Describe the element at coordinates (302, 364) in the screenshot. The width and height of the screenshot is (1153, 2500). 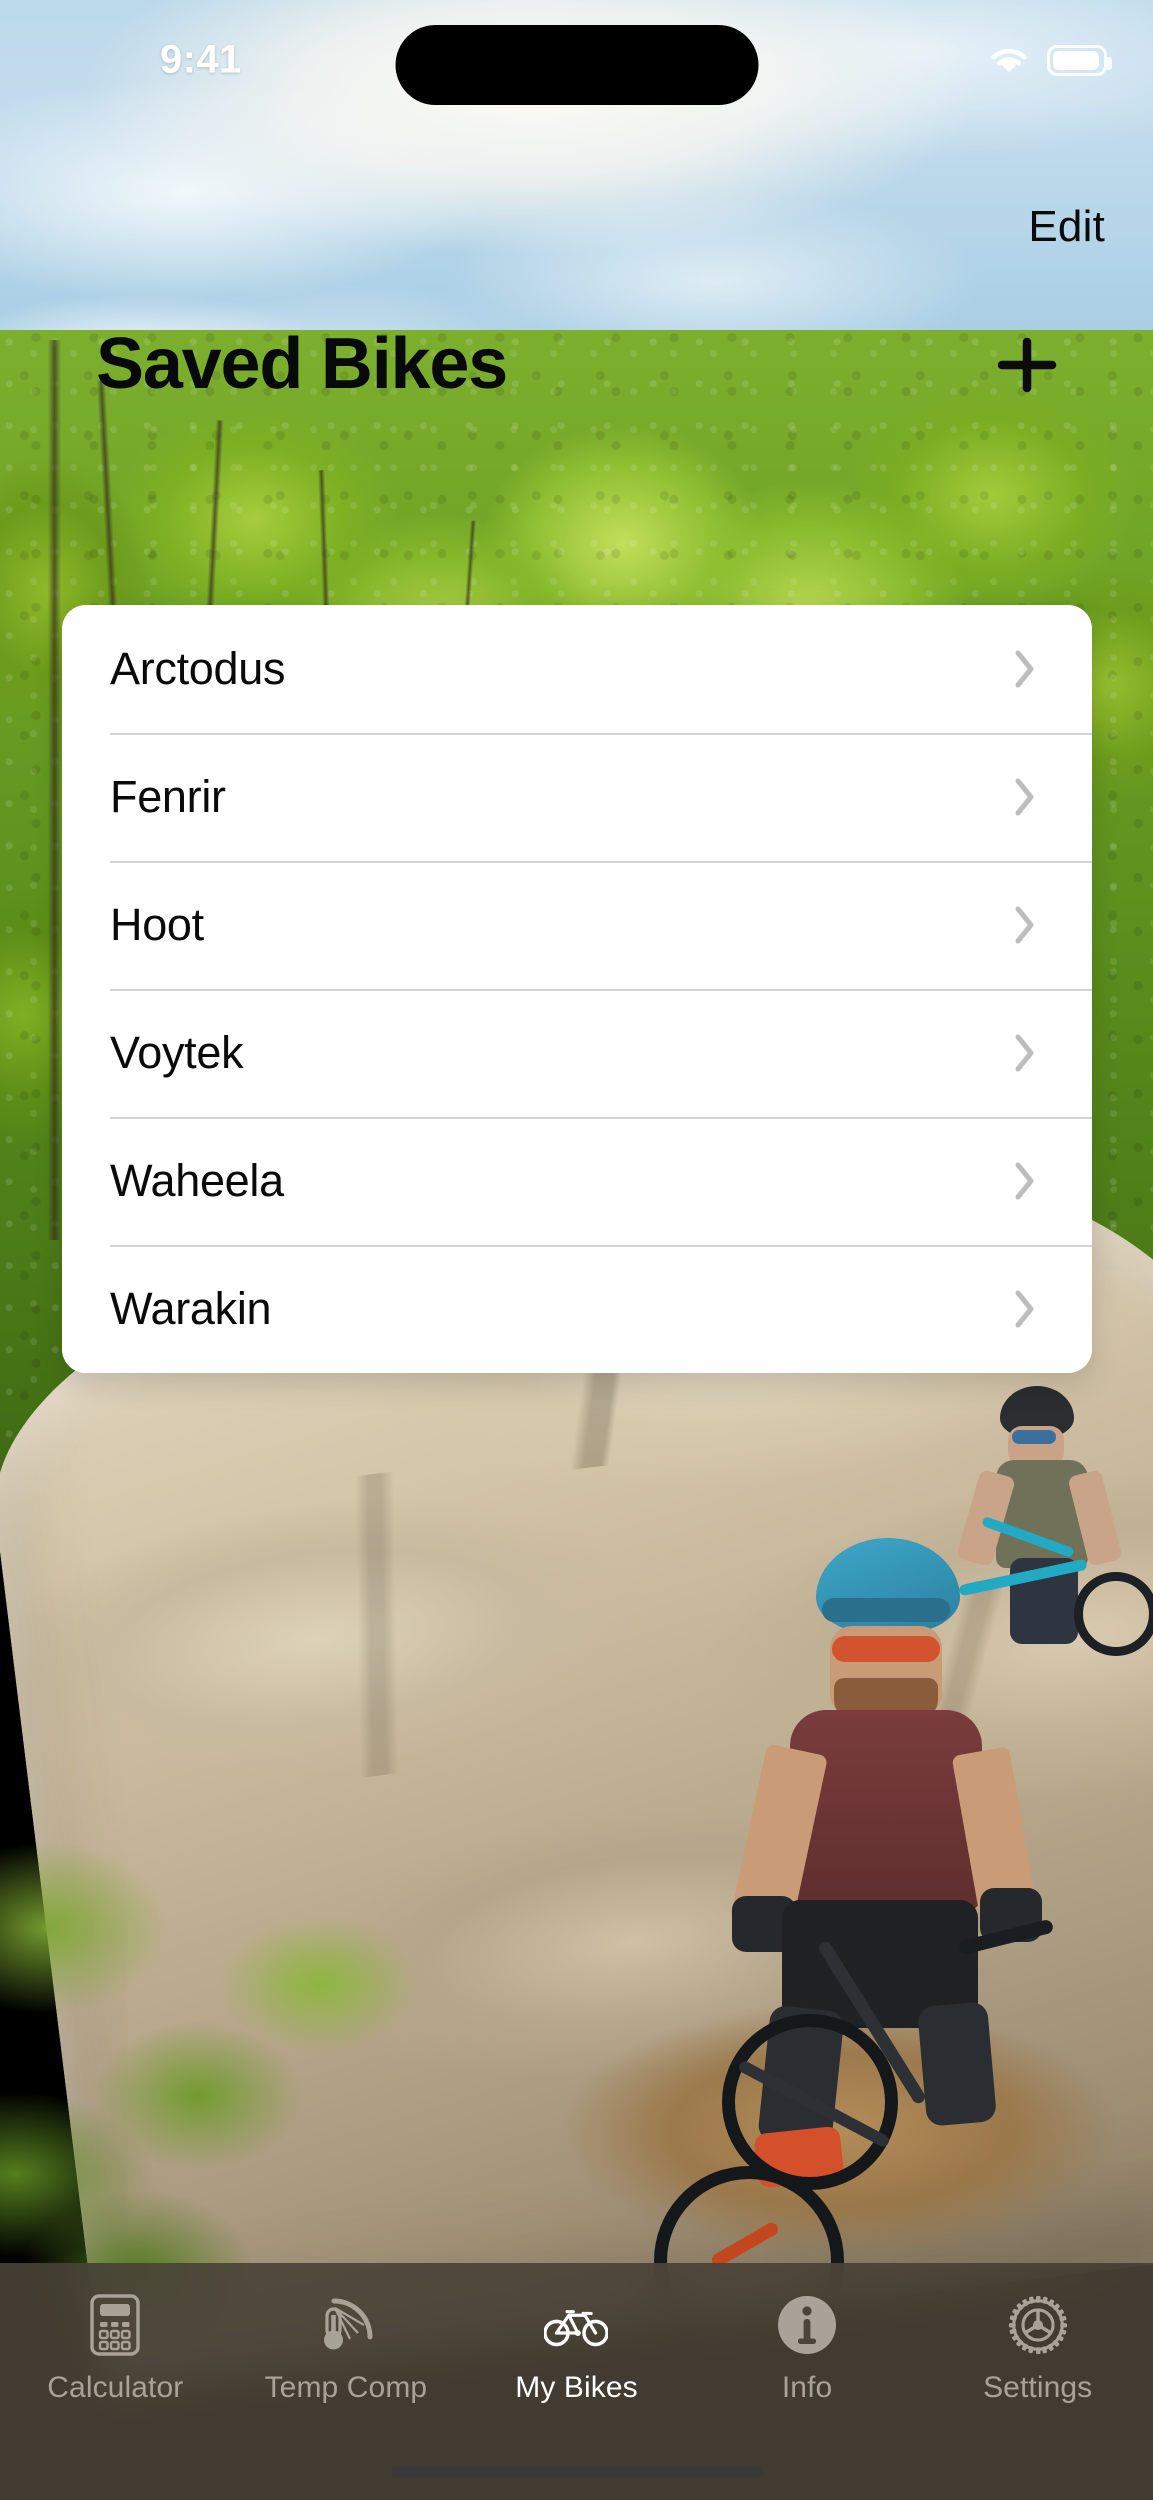
I see `page-title: Saved Bikes` at that location.